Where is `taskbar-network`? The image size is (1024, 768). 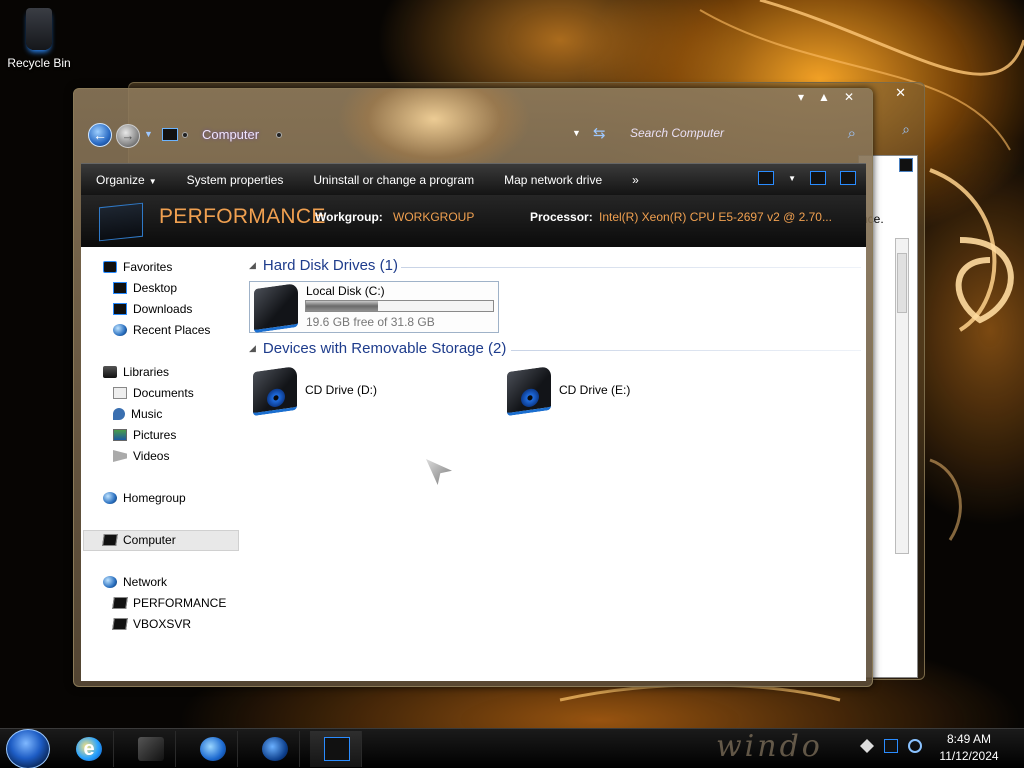
taskbar-network is located at coordinates (274, 749).